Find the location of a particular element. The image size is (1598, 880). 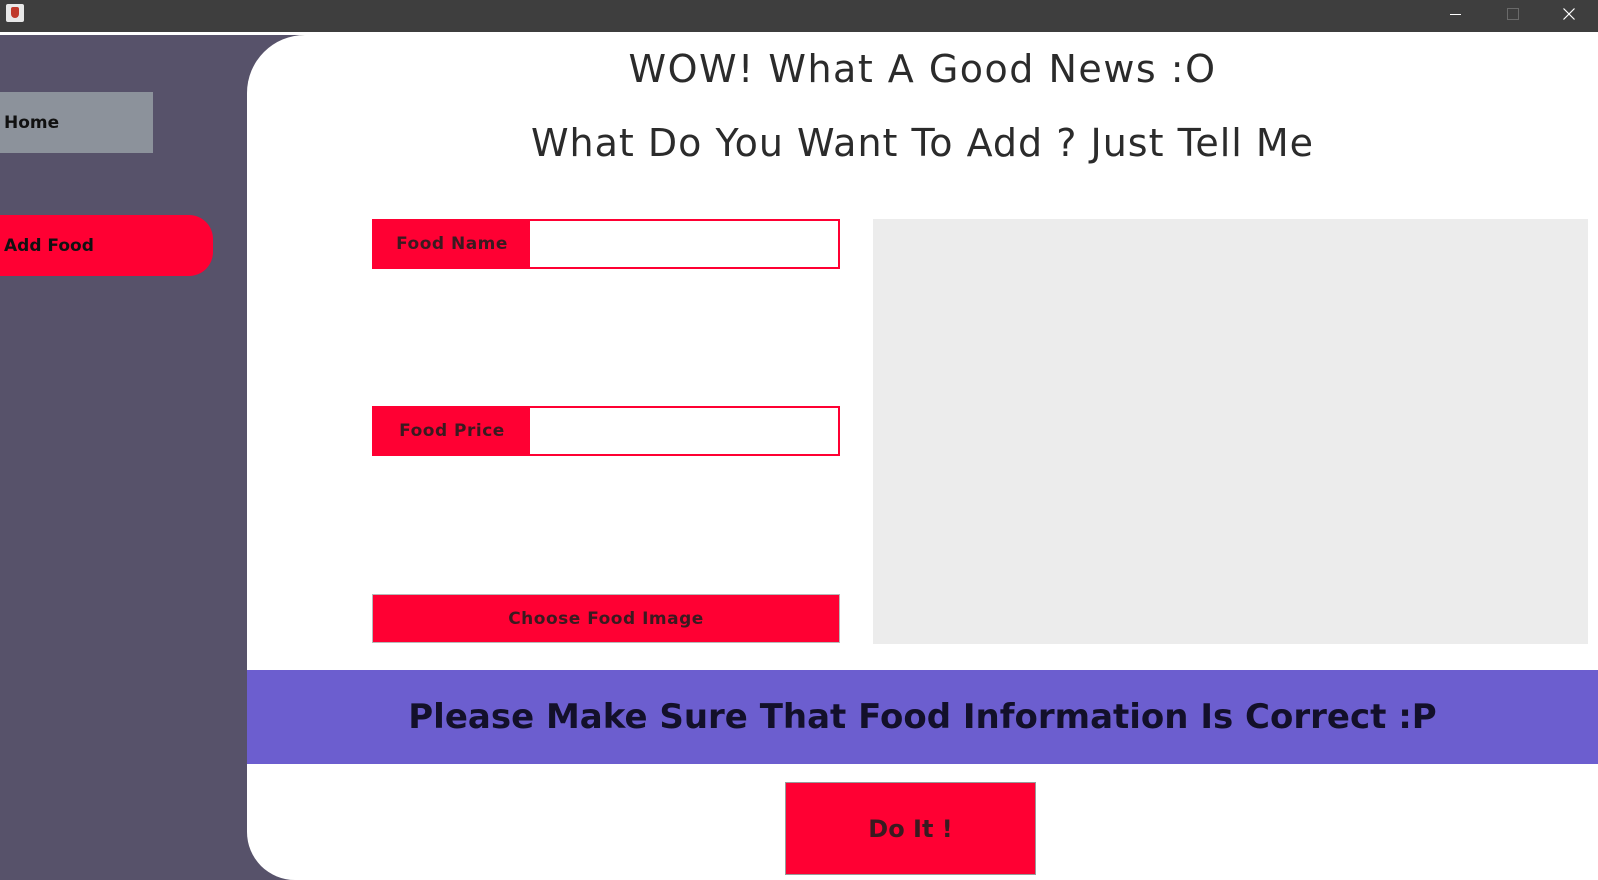

title-bar is located at coordinates (799, 16).